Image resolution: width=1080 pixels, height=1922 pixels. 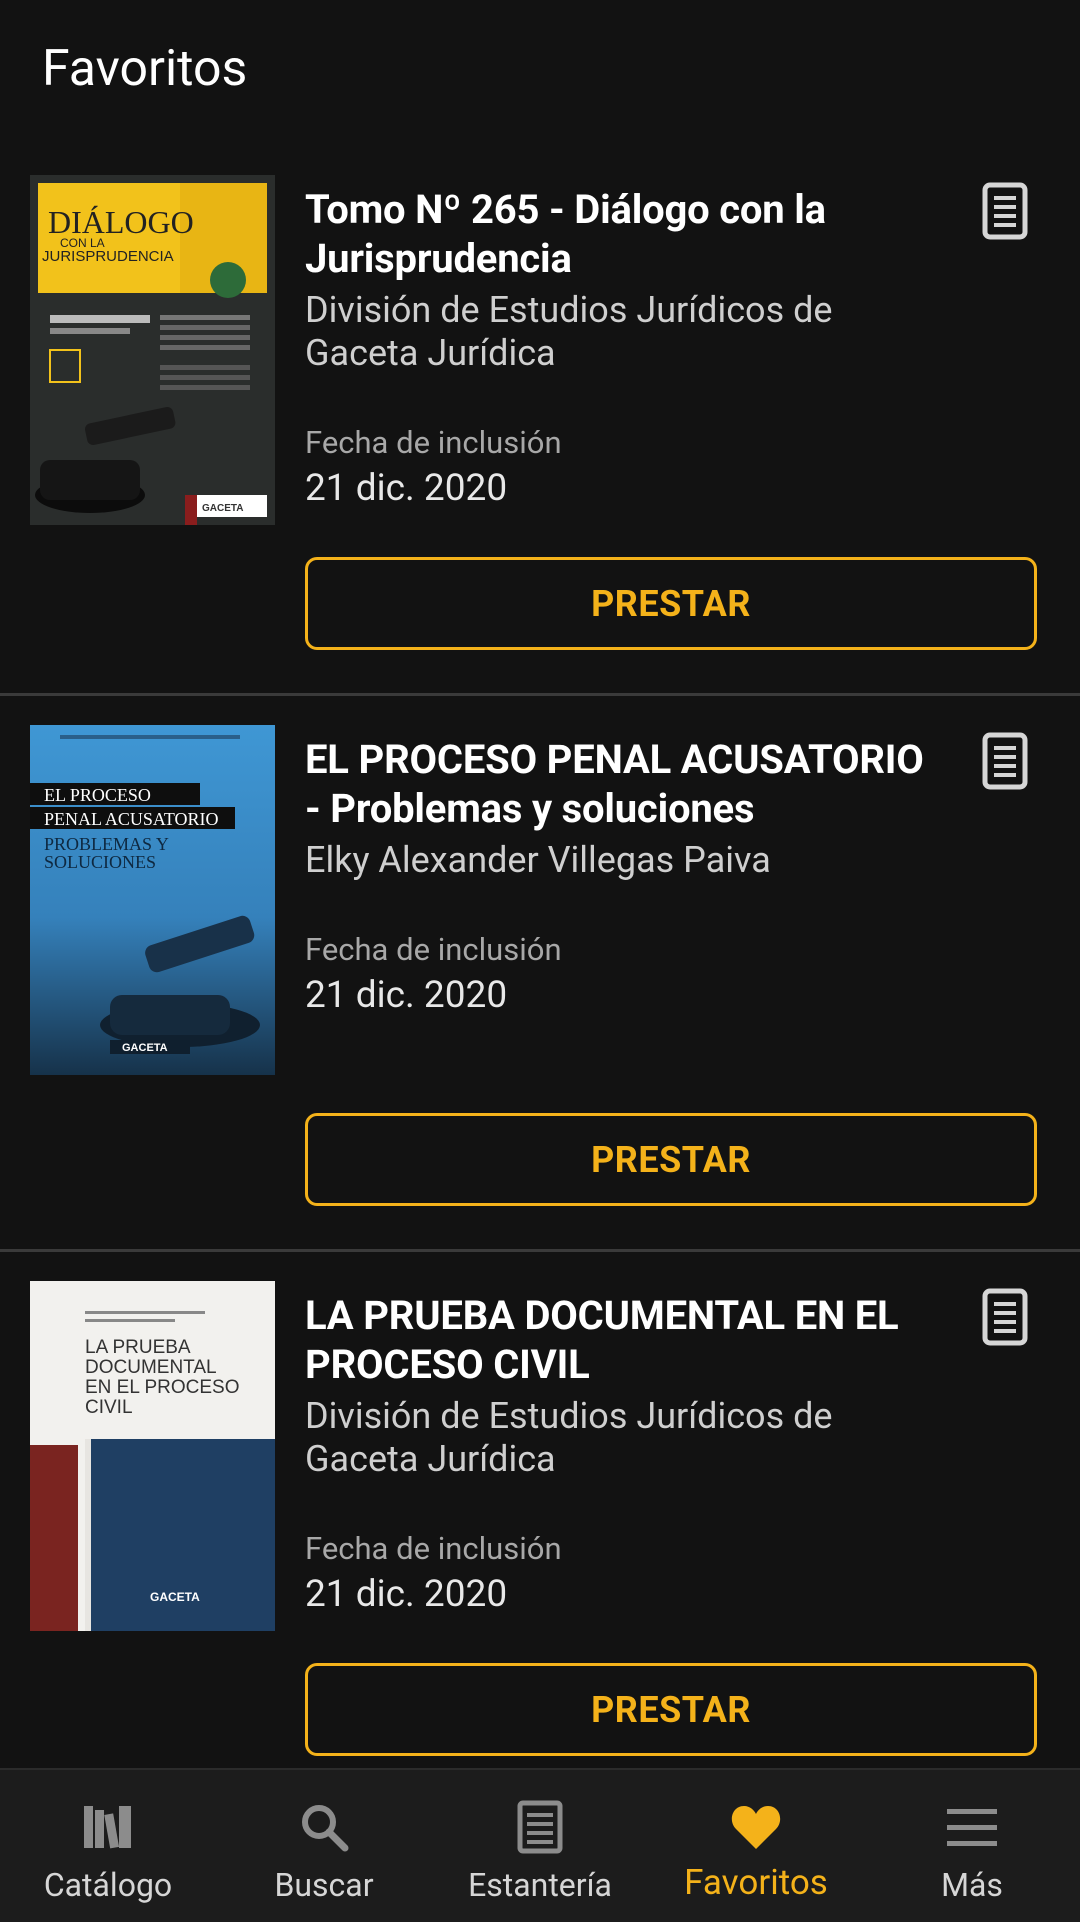 I want to click on nav-item-catalogo: Catálogo, so click(x=108, y=1846).